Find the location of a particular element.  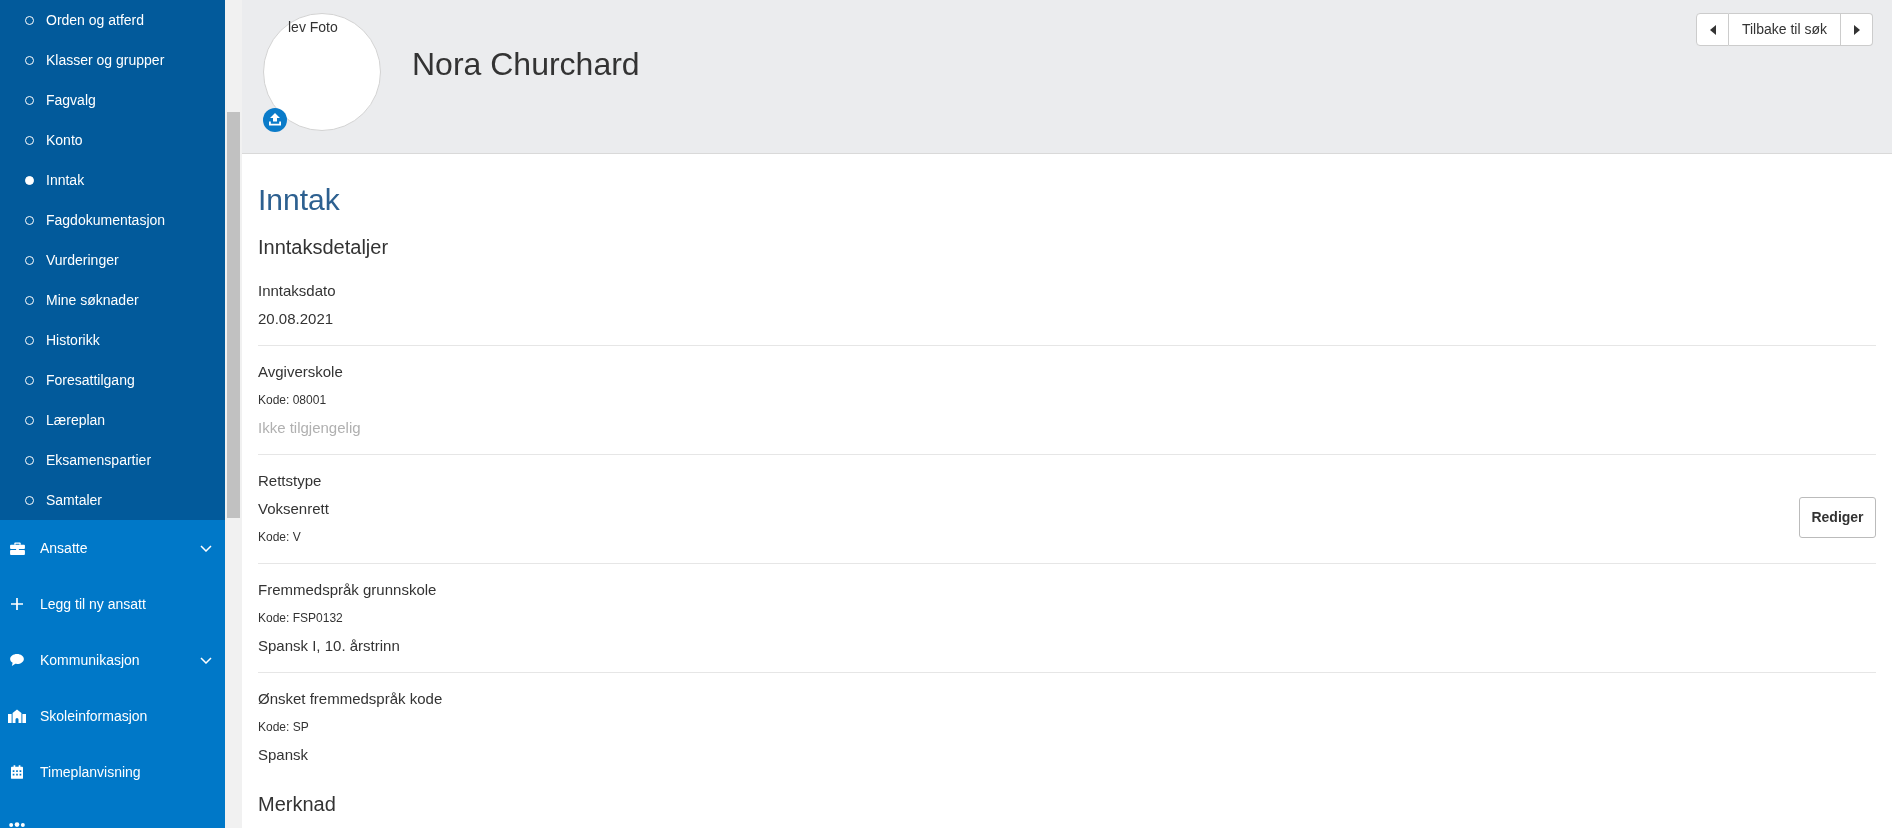

sidebar-item: Kommunikasjon is located at coordinates (112, 660).